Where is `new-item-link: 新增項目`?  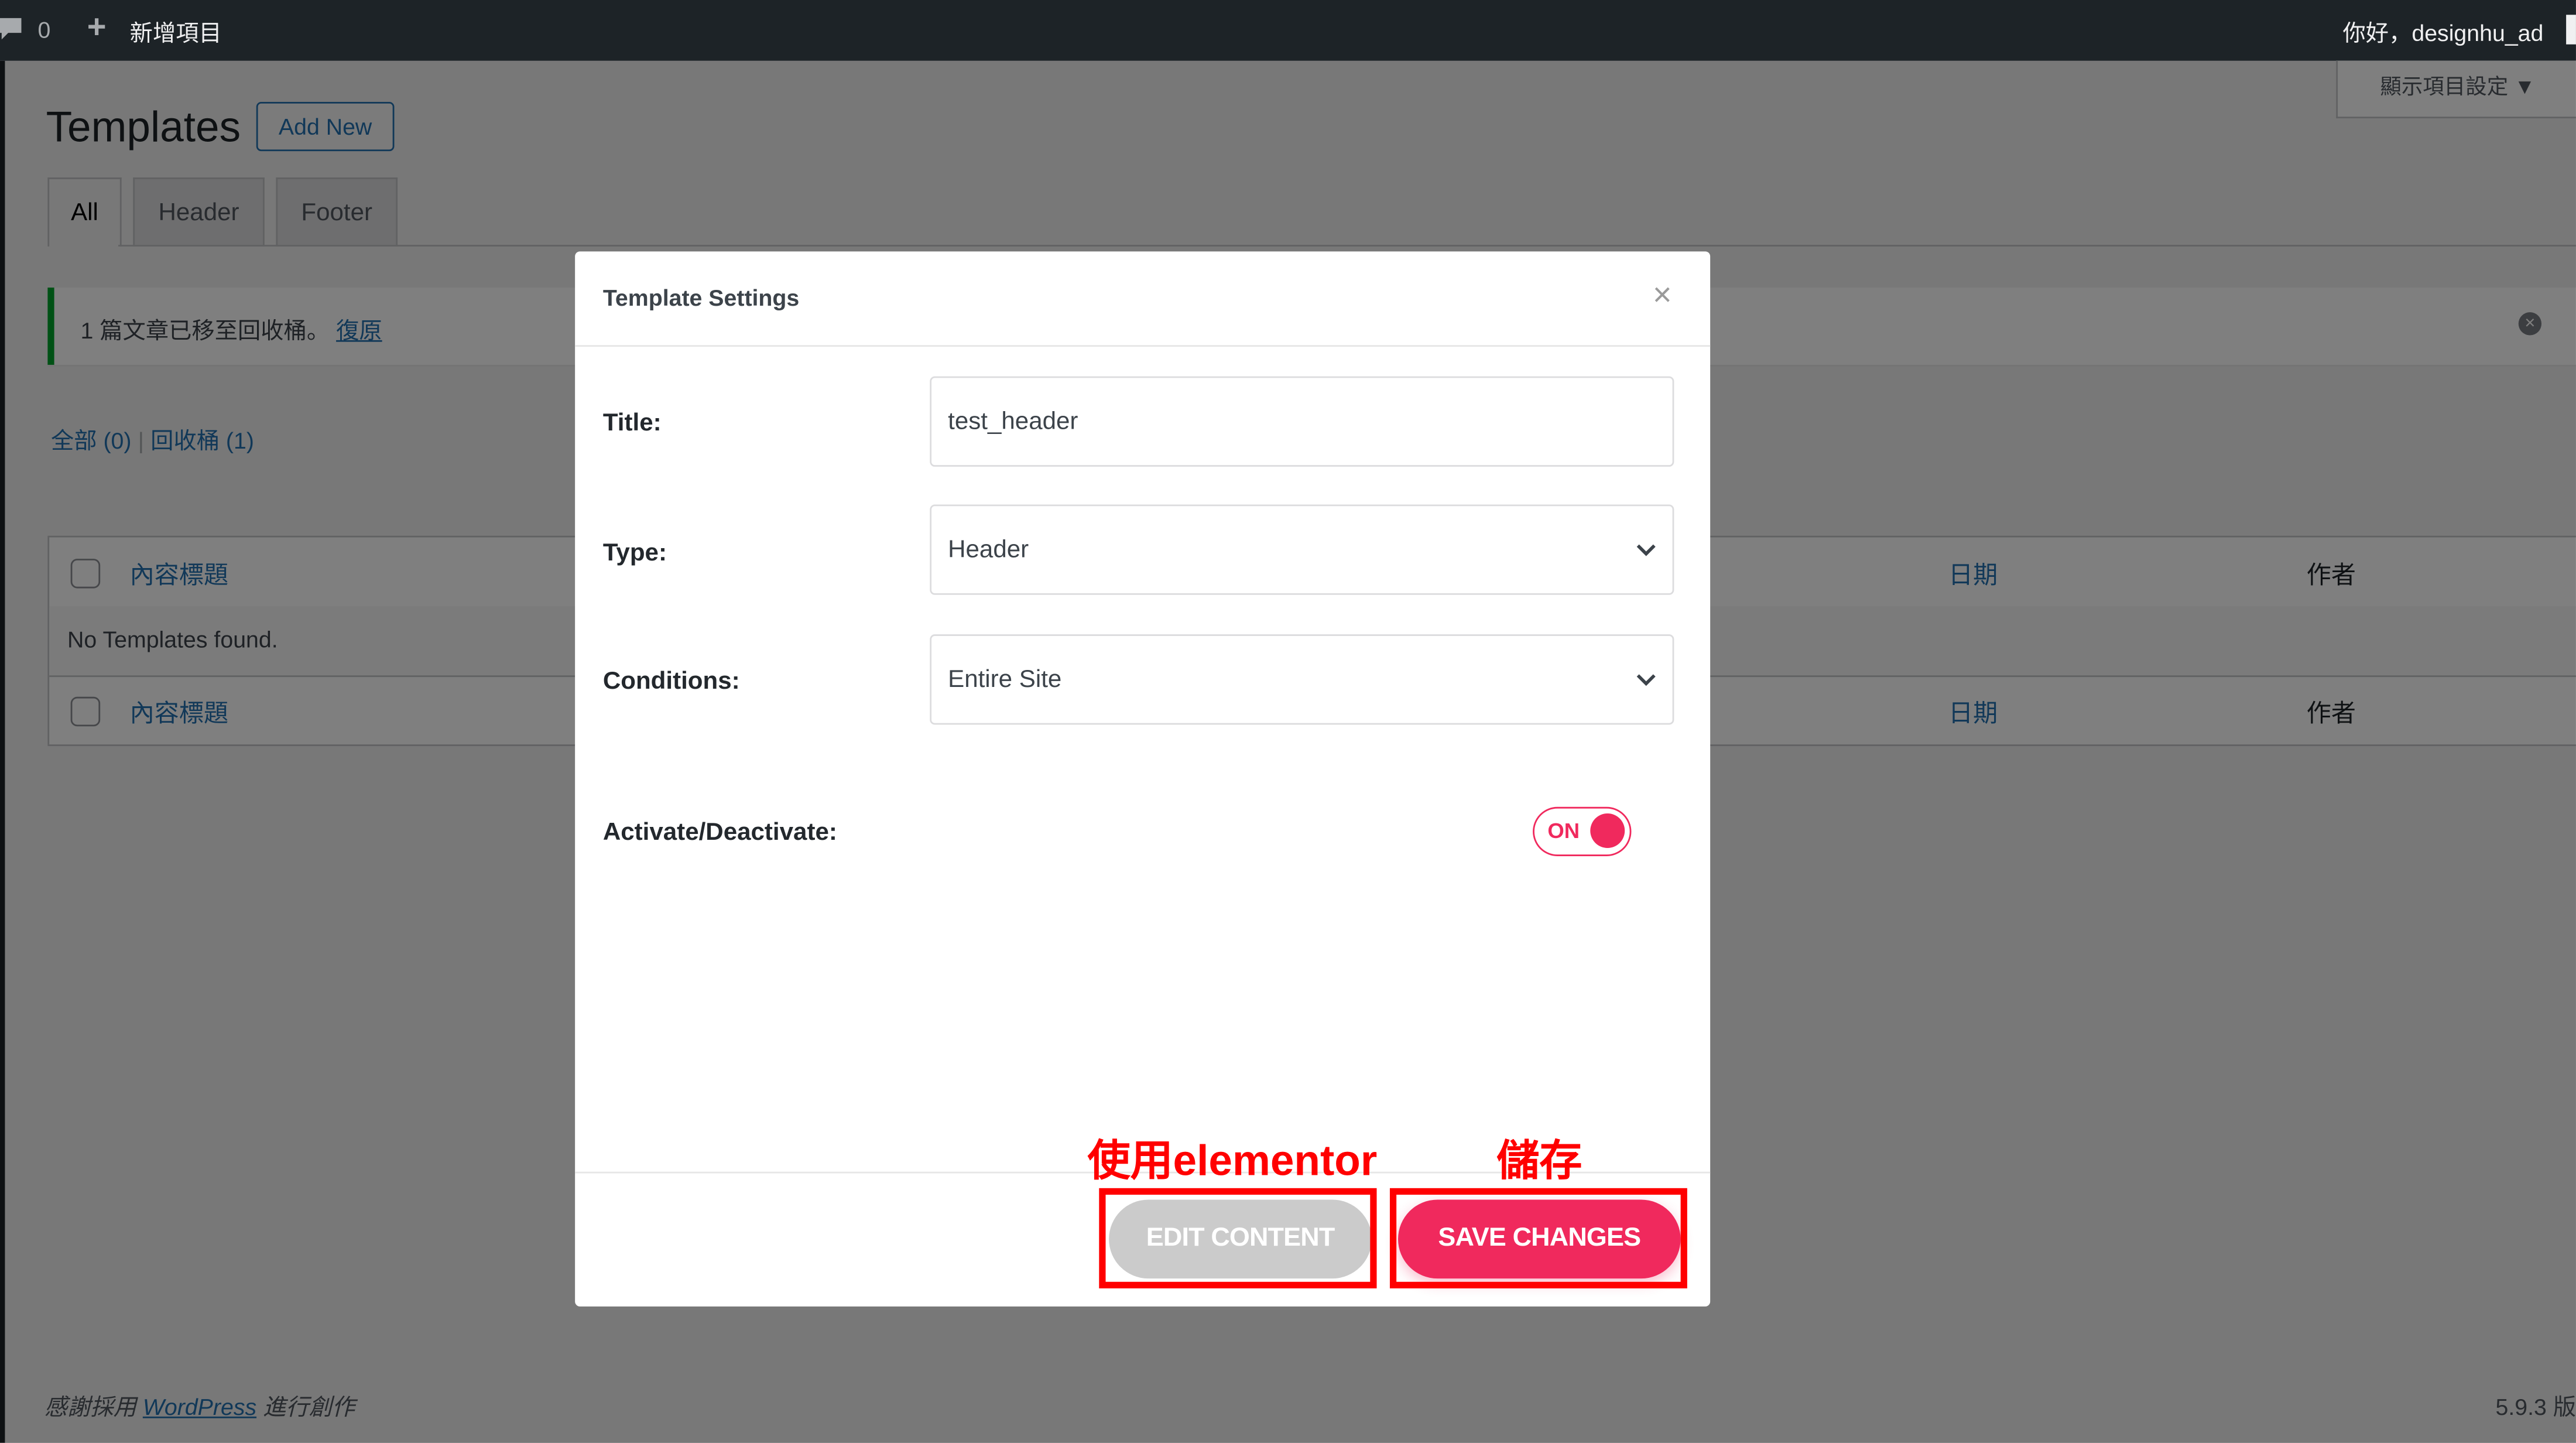 new-item-link: 新增項目 is located at coordinates (176, 32).